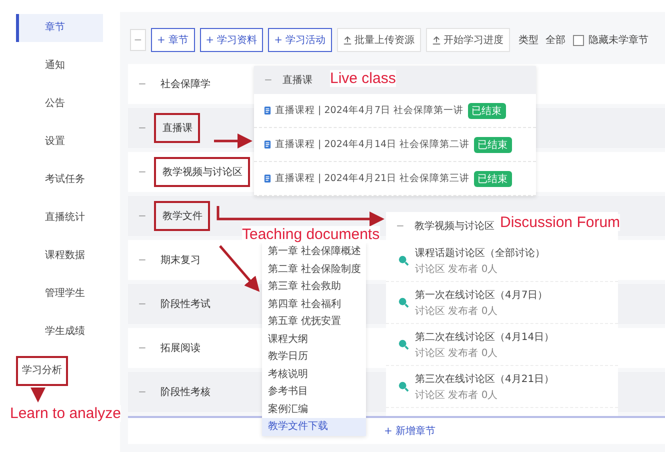 This screenshot has height=452, width=665. I want to click on chapter-title: 阶段性考试, so click(185, 305).